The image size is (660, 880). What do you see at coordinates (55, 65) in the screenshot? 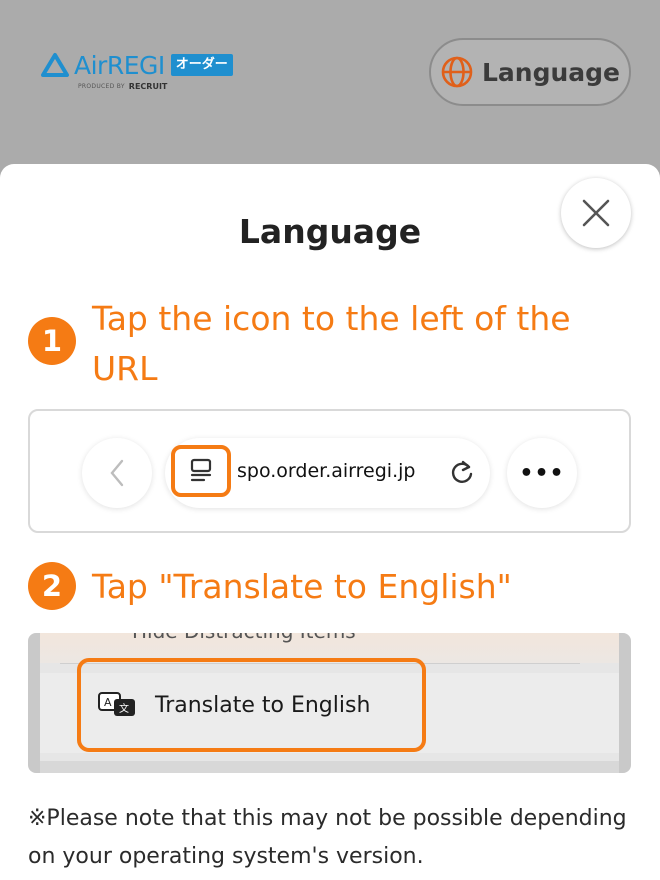
I see `logo-triangle-icon` at bounding box center [55, 65].